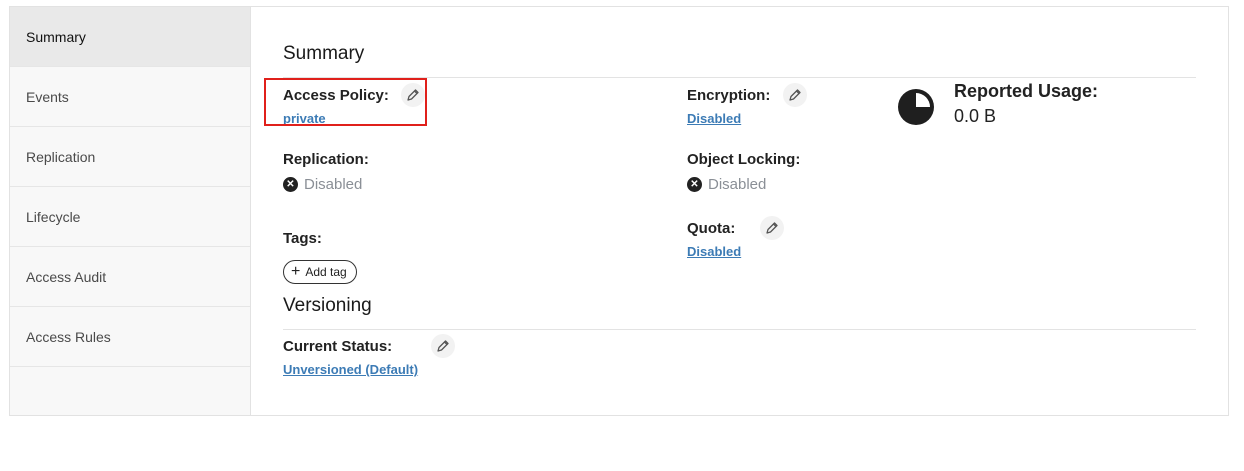  Describe the element at coordinates (711, 228) in the screenshot. I see `quota-label: Quota:` at that location.